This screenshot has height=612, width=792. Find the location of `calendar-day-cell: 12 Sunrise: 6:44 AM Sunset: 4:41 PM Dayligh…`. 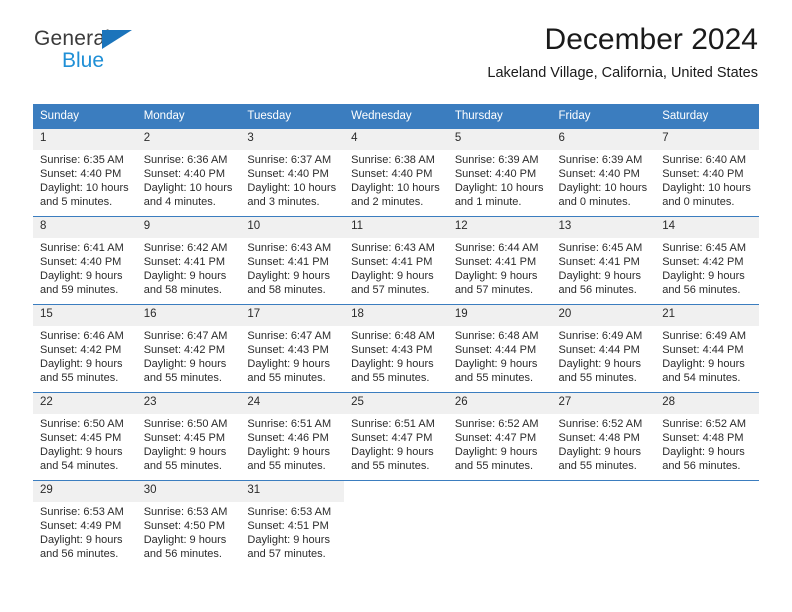

calendar-day-cell: 12 Sunrise: 6:44 AM Sunset: 4:41 PM Dayligh… is located at coordinates (499, 260).